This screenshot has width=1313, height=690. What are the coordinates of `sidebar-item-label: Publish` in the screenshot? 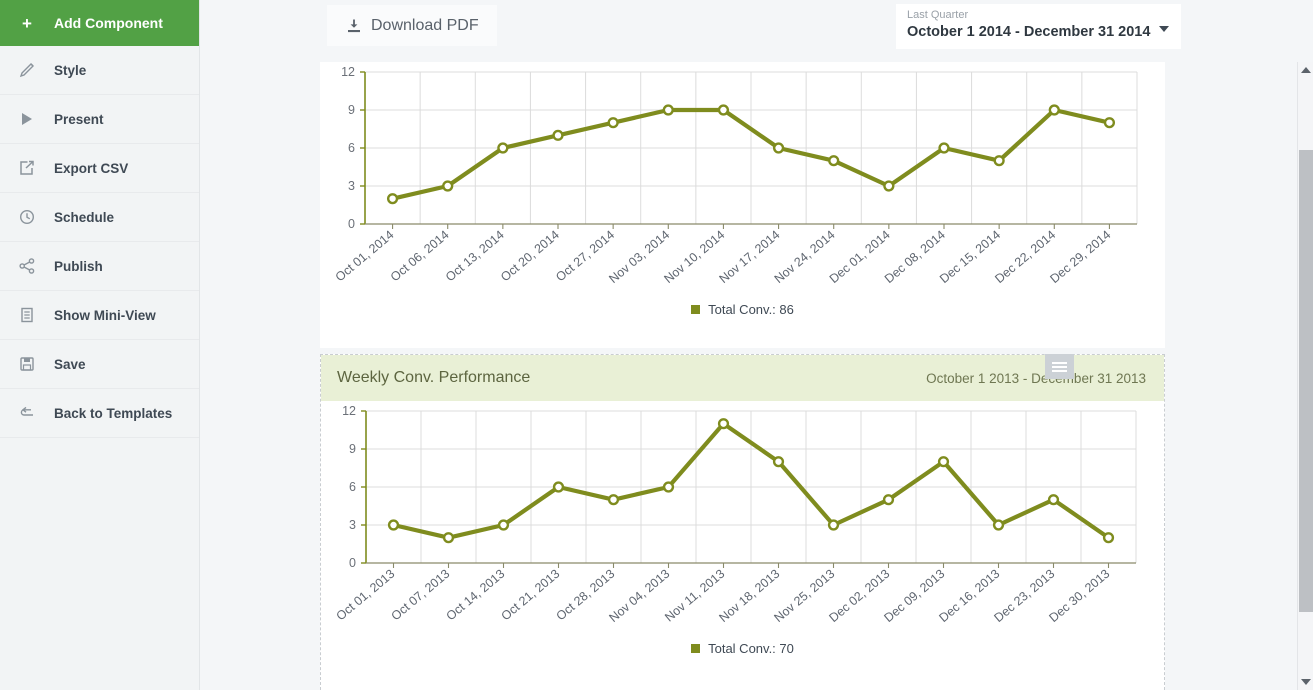 It's located at (78, 266).